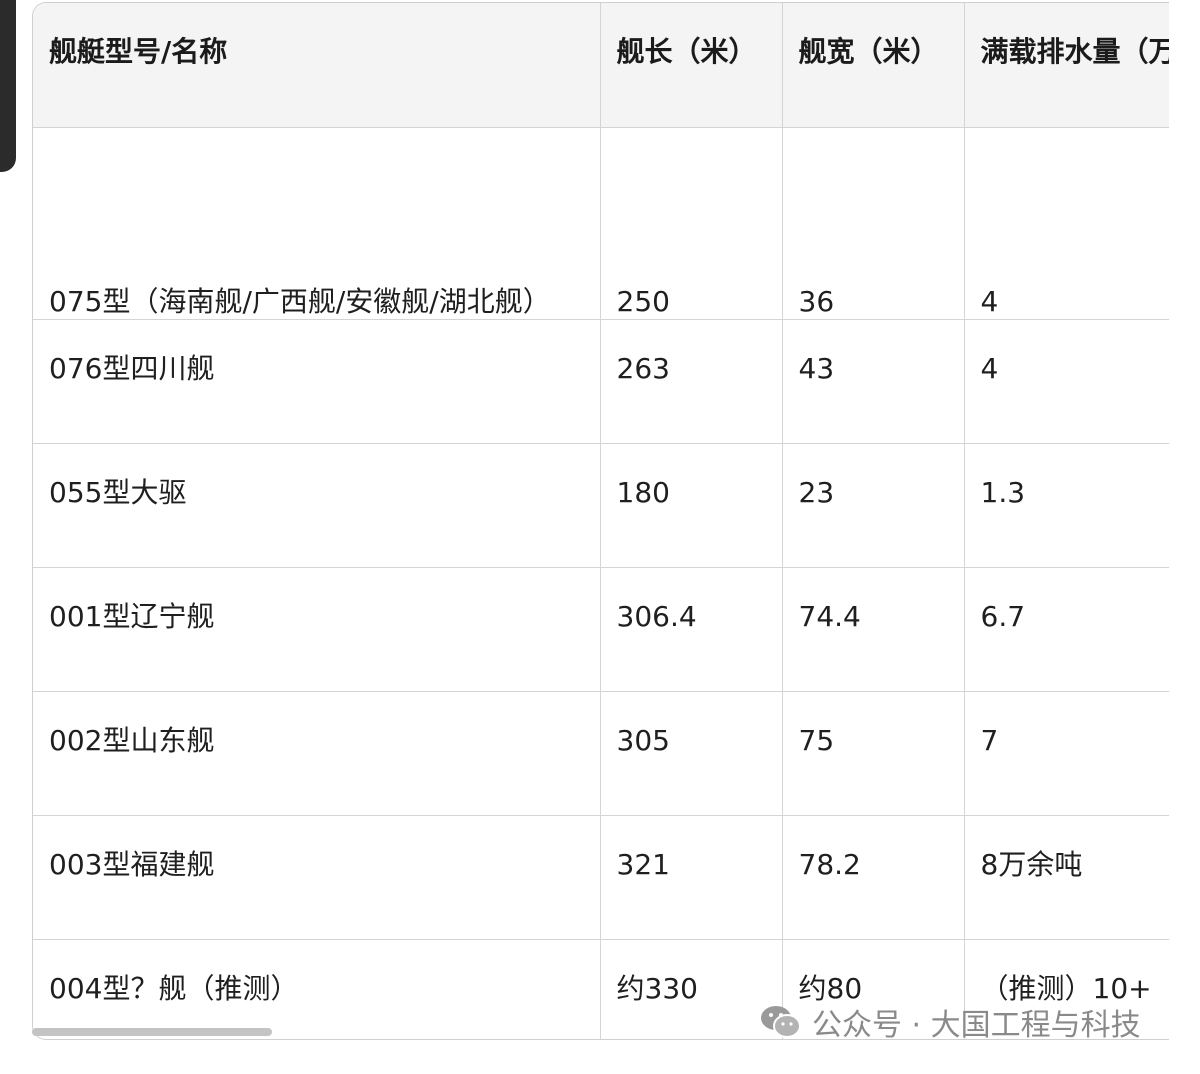 This screenshot has height=1074, width=1200. I want to click on header-beam: 舰宽（米）, so click(873, 65).